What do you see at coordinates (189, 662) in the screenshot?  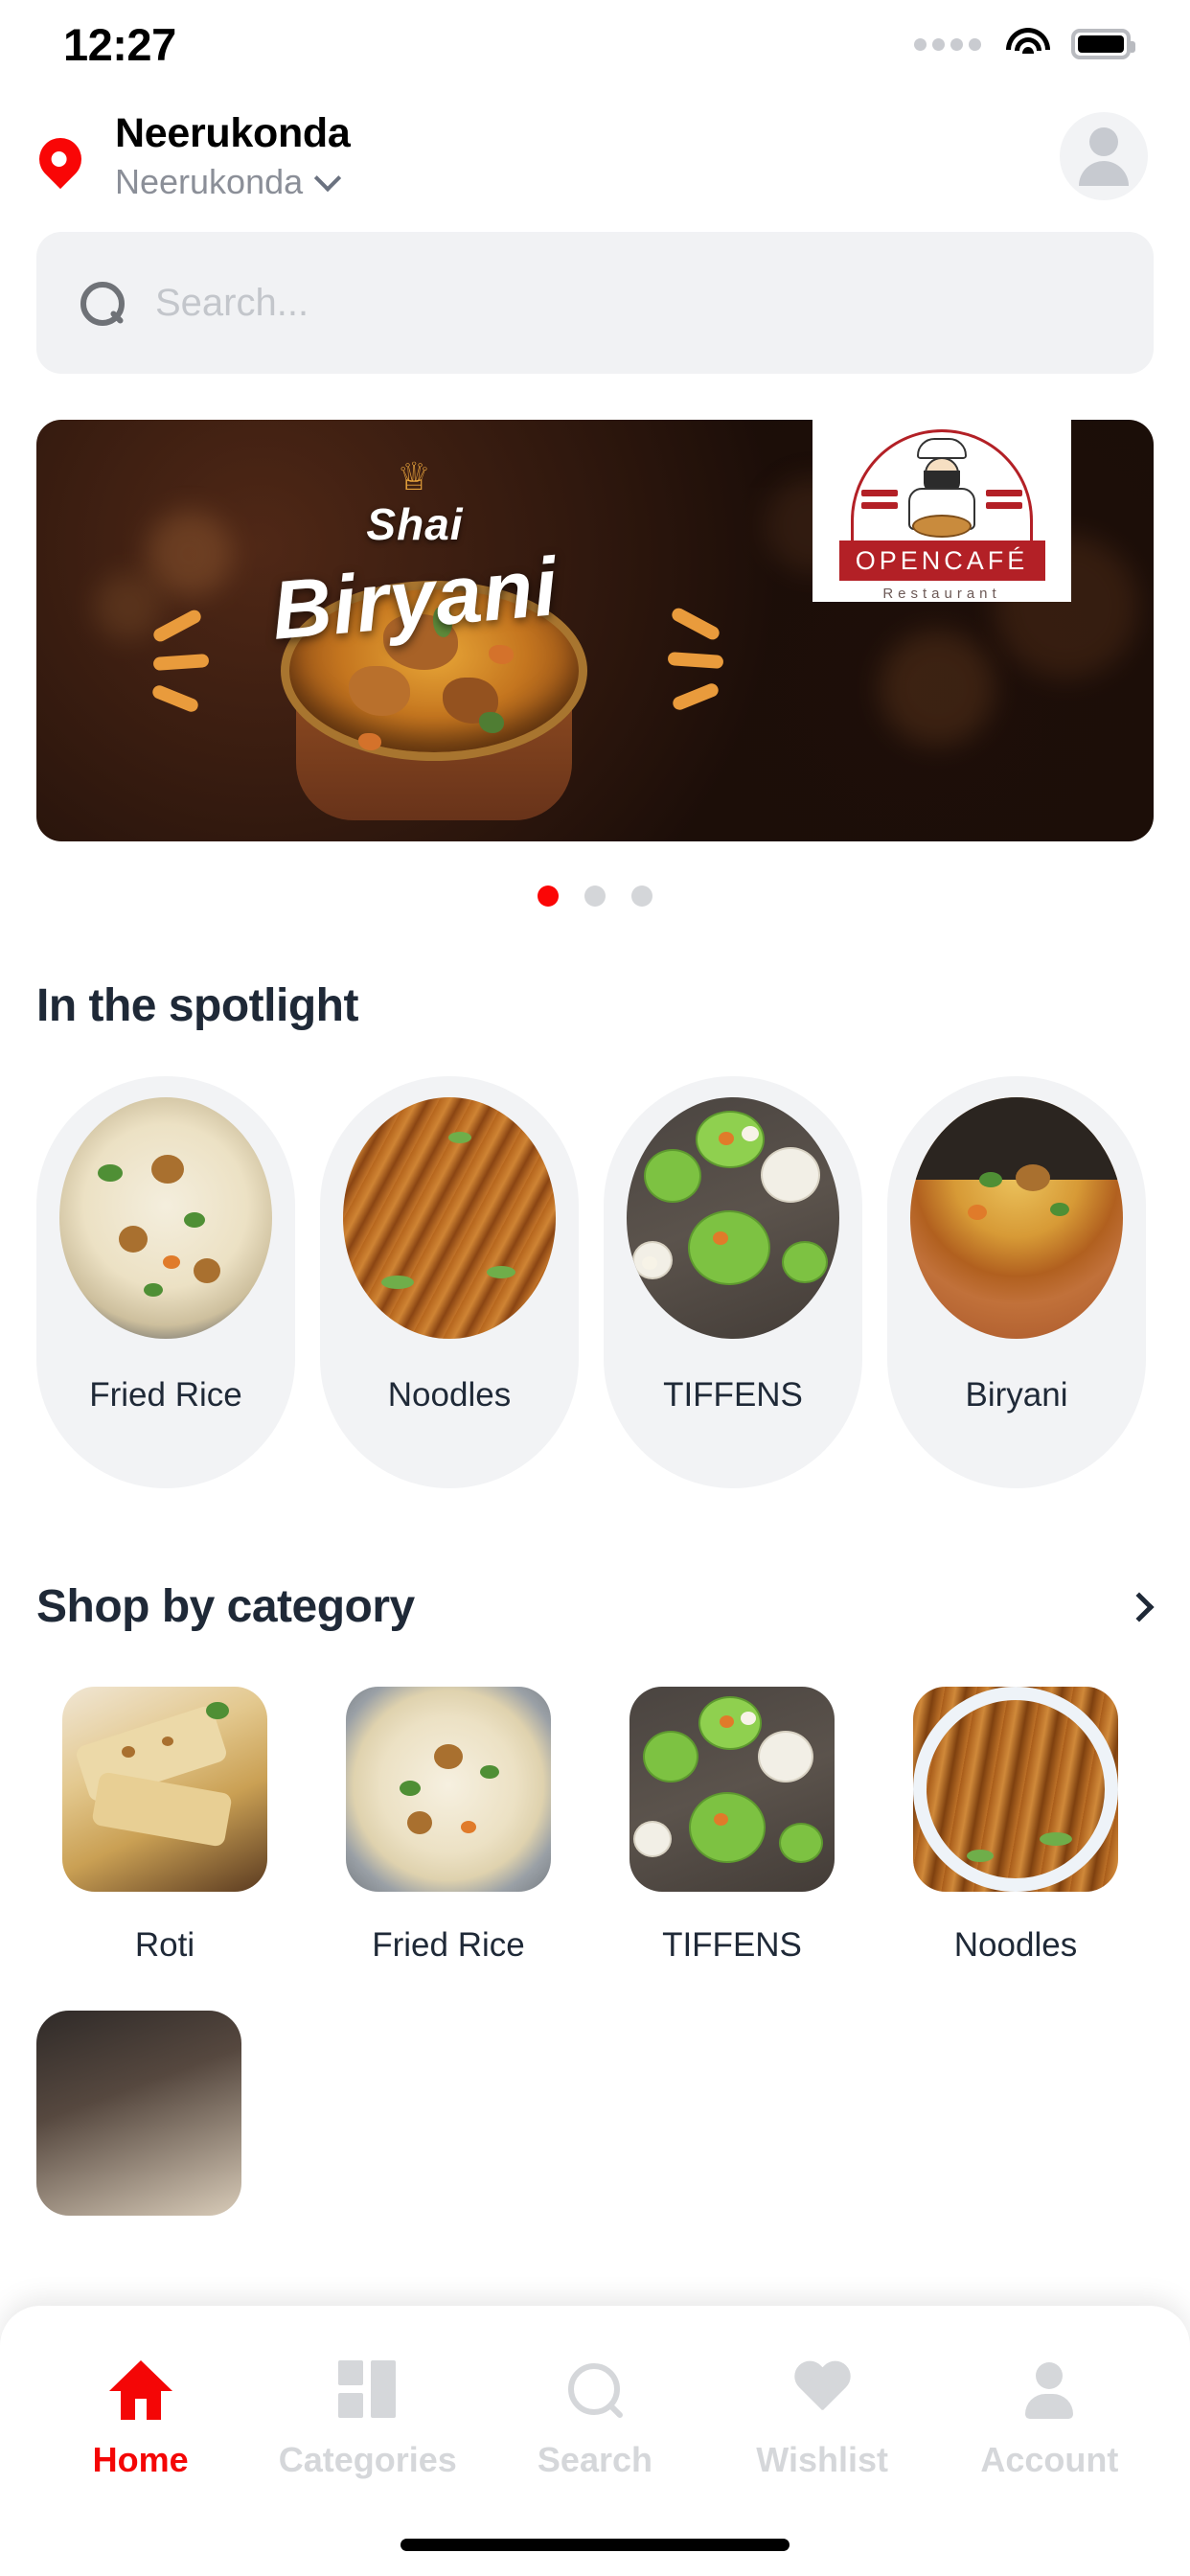 I see `banner-sparkle-left-icon` at bounding box center [189, 662].